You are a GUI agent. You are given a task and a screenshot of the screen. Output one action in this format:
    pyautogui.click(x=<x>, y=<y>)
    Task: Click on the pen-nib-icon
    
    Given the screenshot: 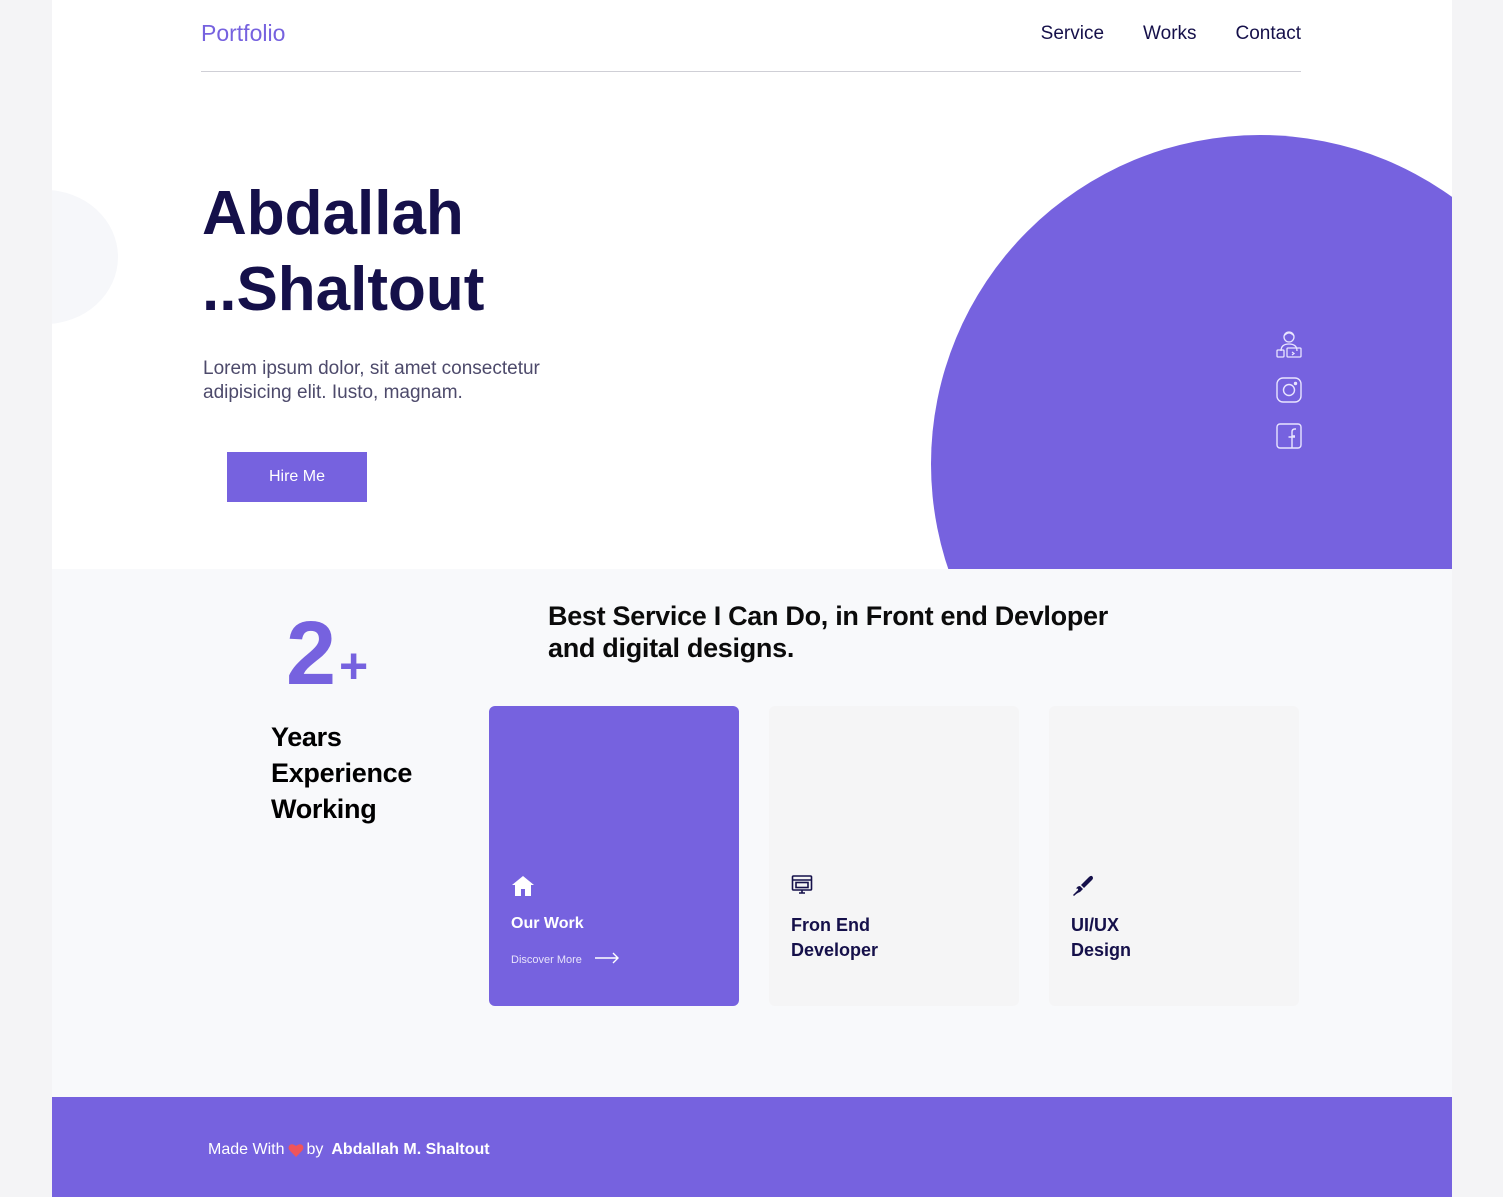 What is the action you would take?
    pyautogui.click(x=1083, y=886)
    